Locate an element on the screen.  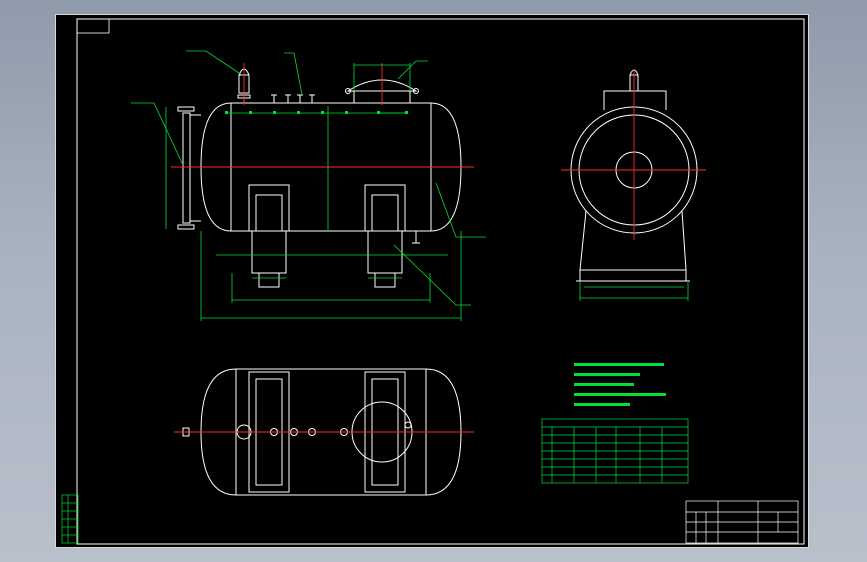
leader-saddle is located at coordinates (432, 275).